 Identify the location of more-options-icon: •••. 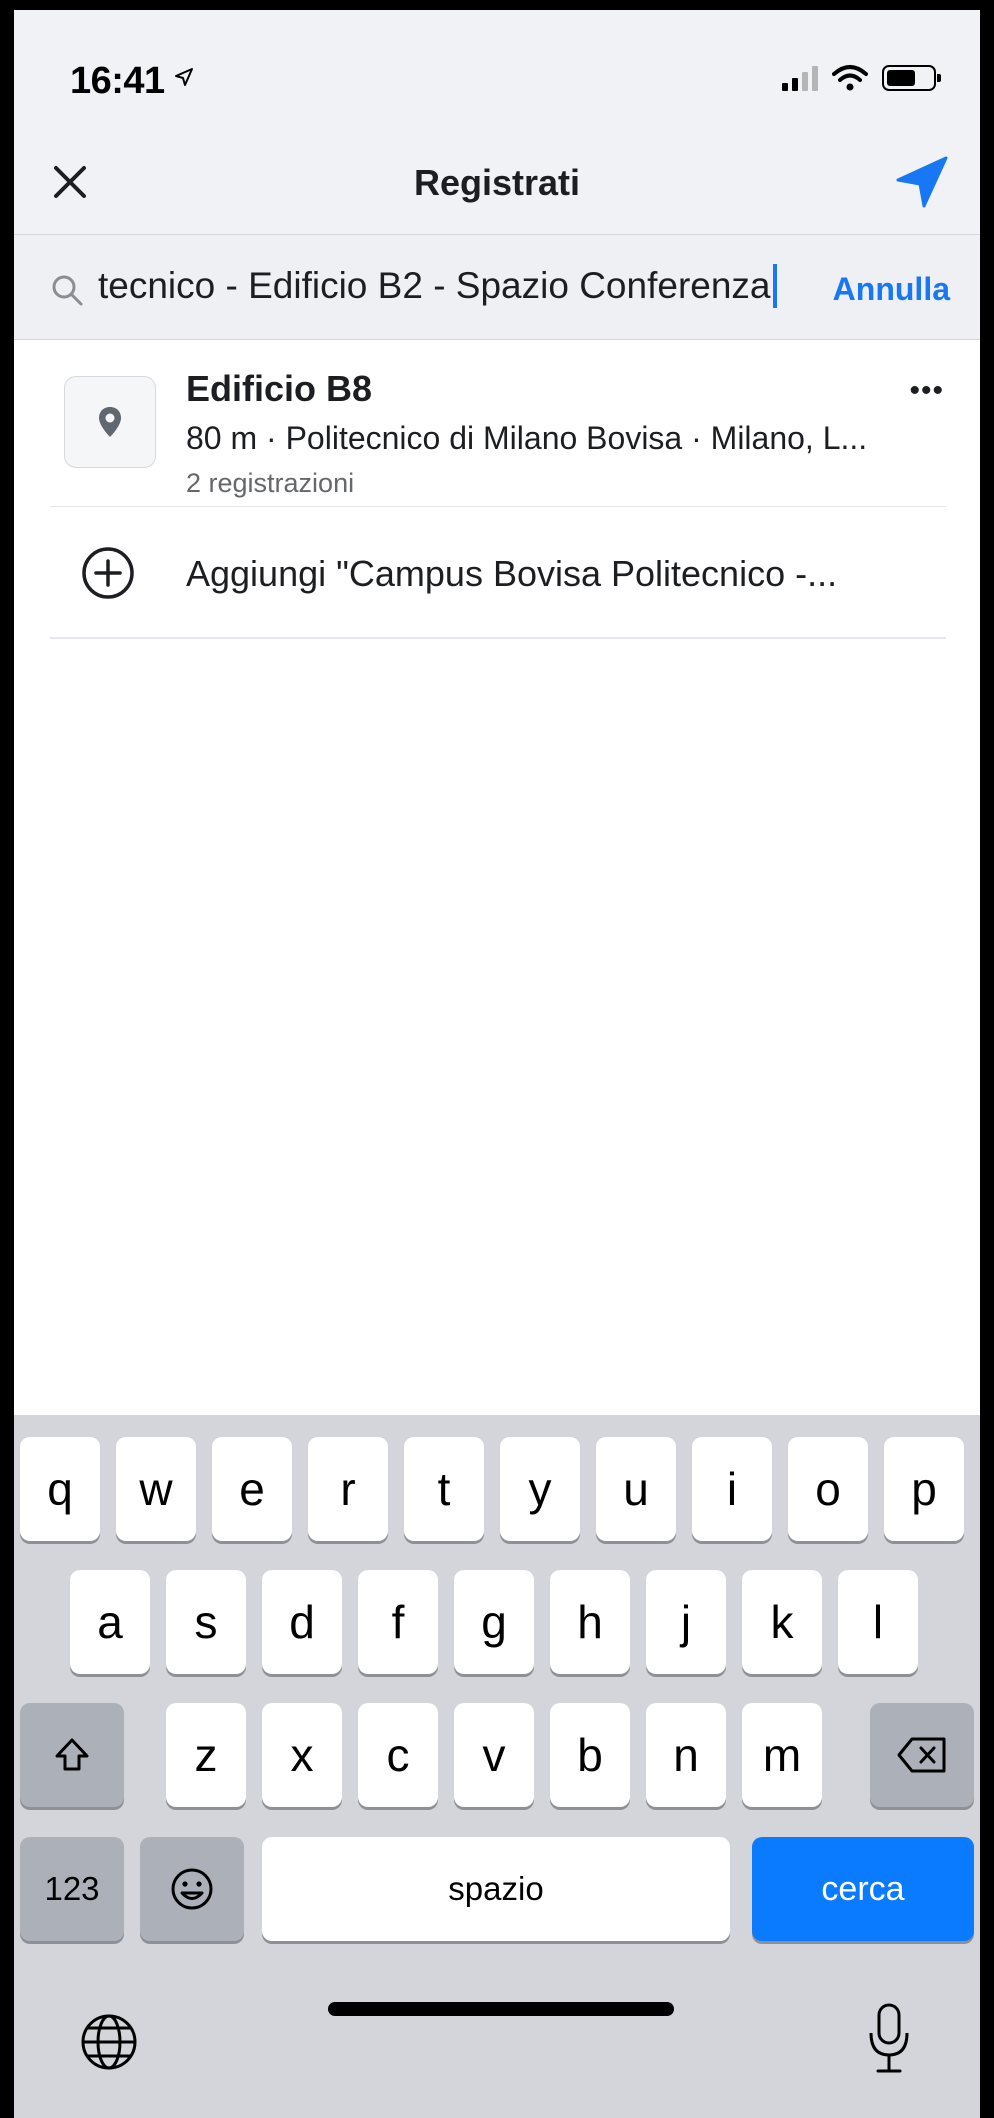
(926, 391).